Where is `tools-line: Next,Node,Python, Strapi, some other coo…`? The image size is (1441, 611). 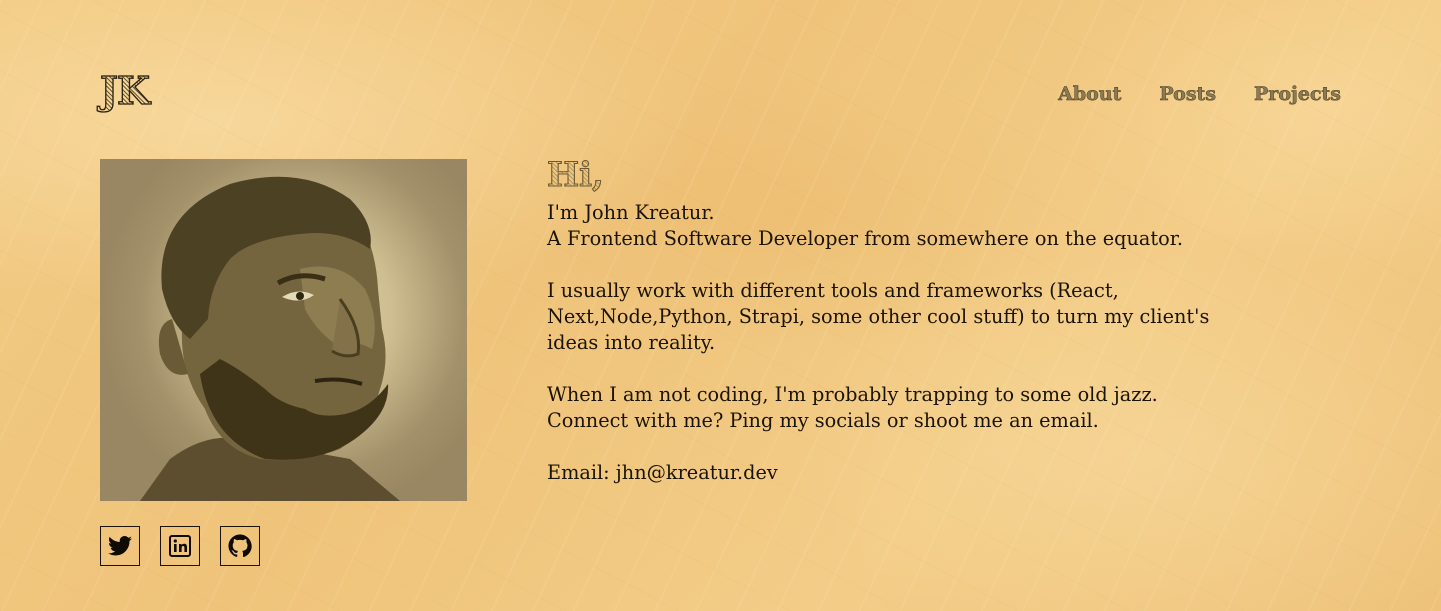 tools-line: Next,Node,Python, Strapi, some other coo… is located at coordinates (878, 316).